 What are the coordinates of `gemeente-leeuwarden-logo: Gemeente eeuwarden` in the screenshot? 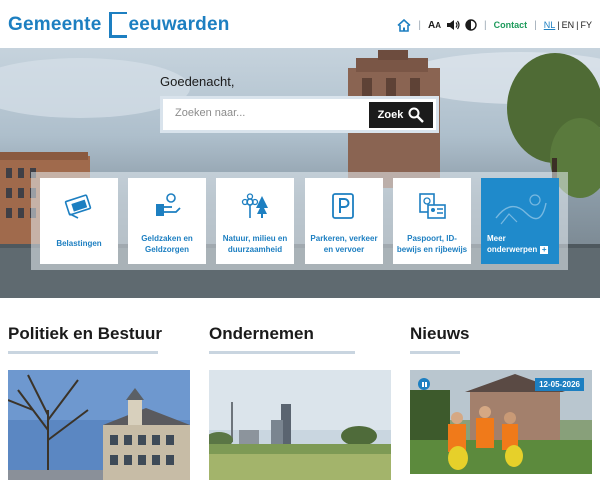 It's located at (119, 25).